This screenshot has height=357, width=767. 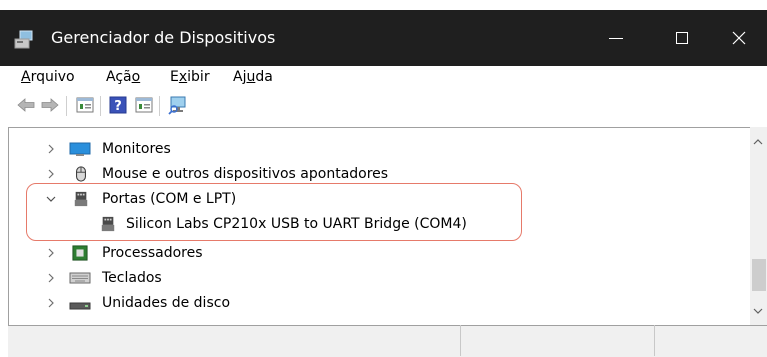 I want to click on window-title: Gerenciador de Dispositivos, so click(x=163, y=37).